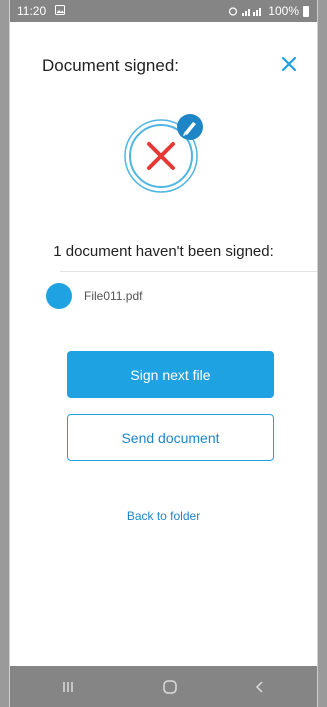  What do you see at coordinates (283, 11) in the screenshot?
I see `battery-percent: 100%` at bounding box center [283, 11].